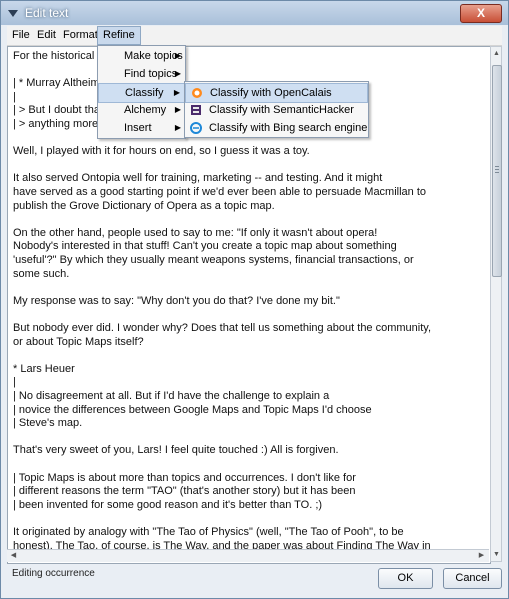  What do you see at coordinates (58, 110) in the screenshot?
I see `editor-line: | > But I doubt that` at bounding box center [58, 110].